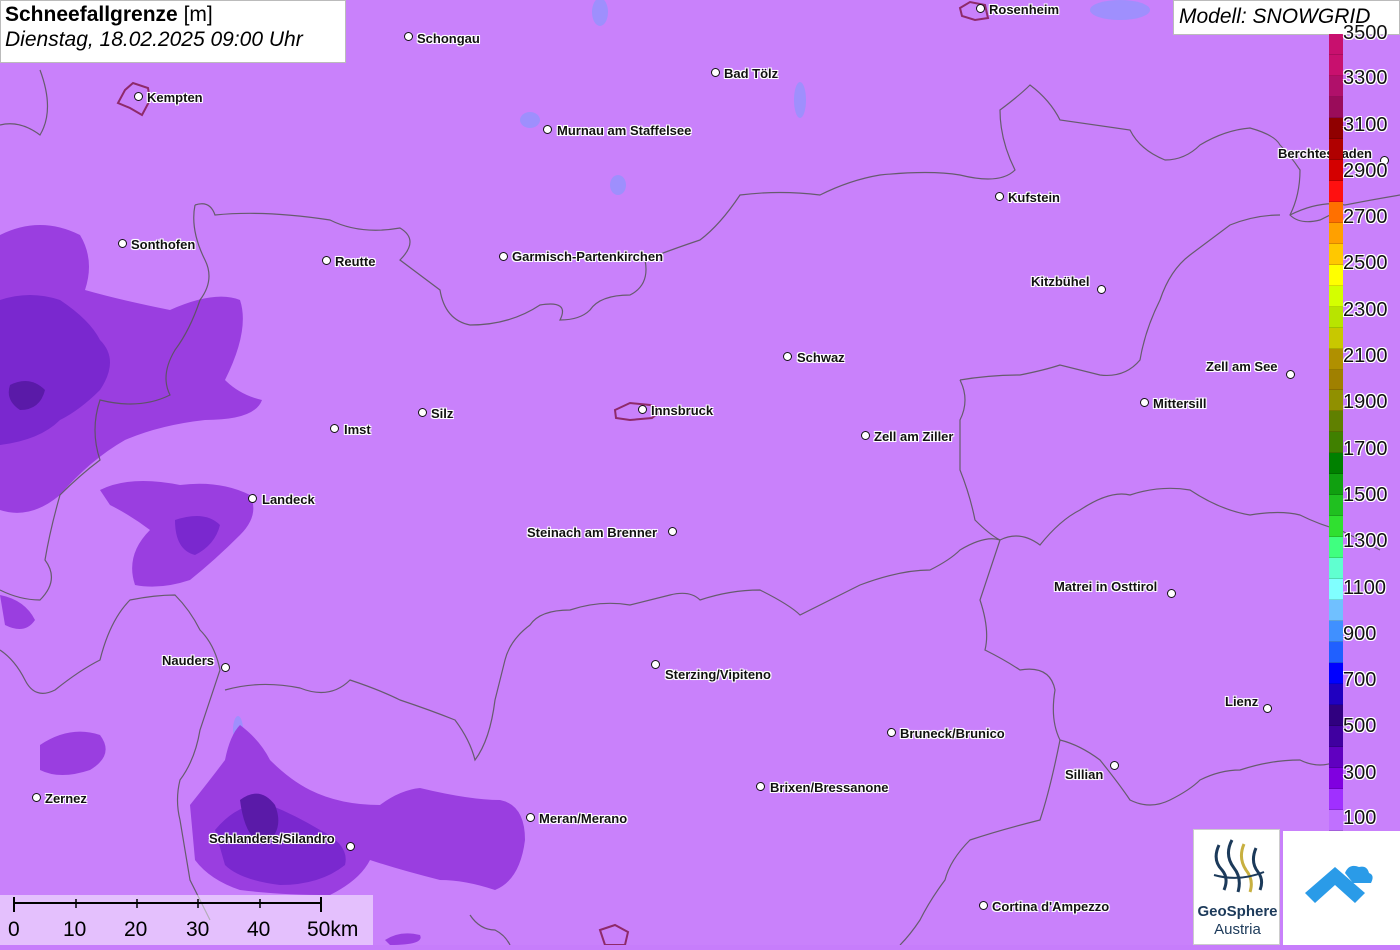 Image resolution: width=1400 pixels, height=950 pixels. I want to click on city-dot-imst, so click(334, 428).